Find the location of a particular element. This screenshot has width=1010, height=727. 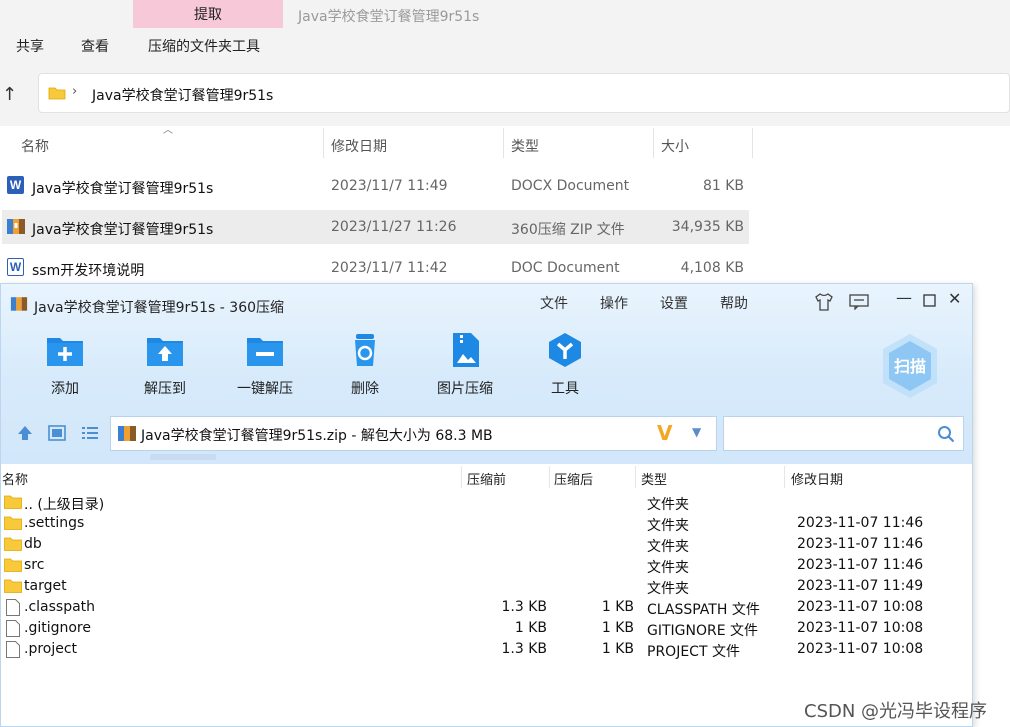

entry-type: GITIGNORE 文件 is located at coordinates (703, 631).